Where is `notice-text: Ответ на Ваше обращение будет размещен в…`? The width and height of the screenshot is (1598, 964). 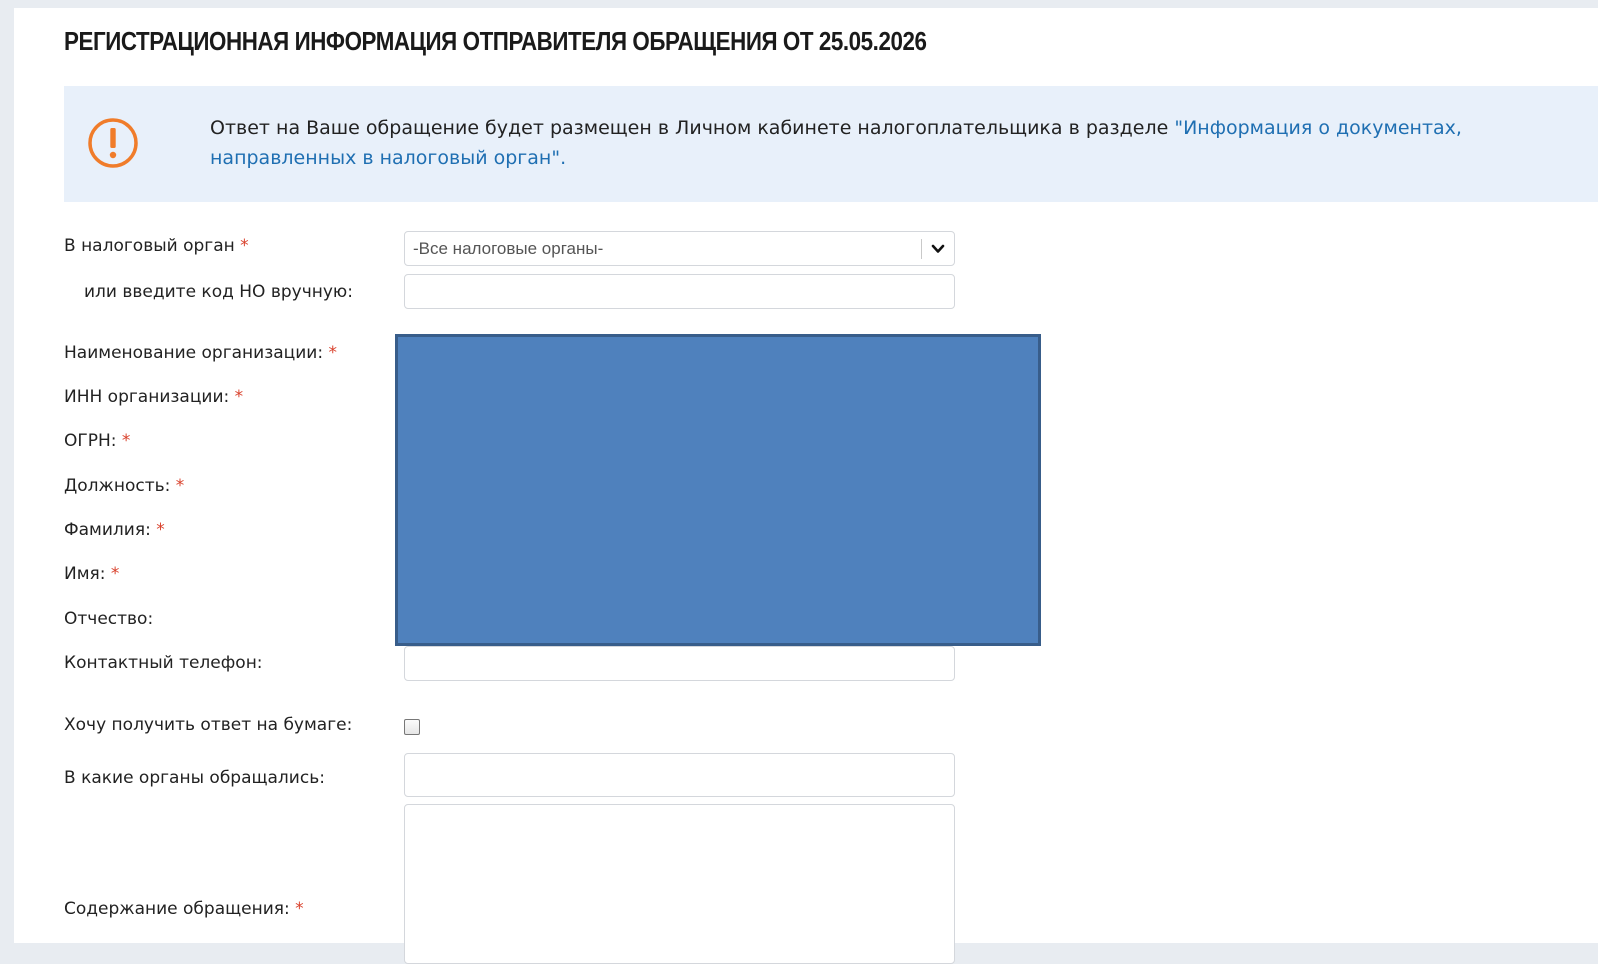
notice-text: Ответ на Ваше обращение будет размещен в… is located at coordinates (895, 143).